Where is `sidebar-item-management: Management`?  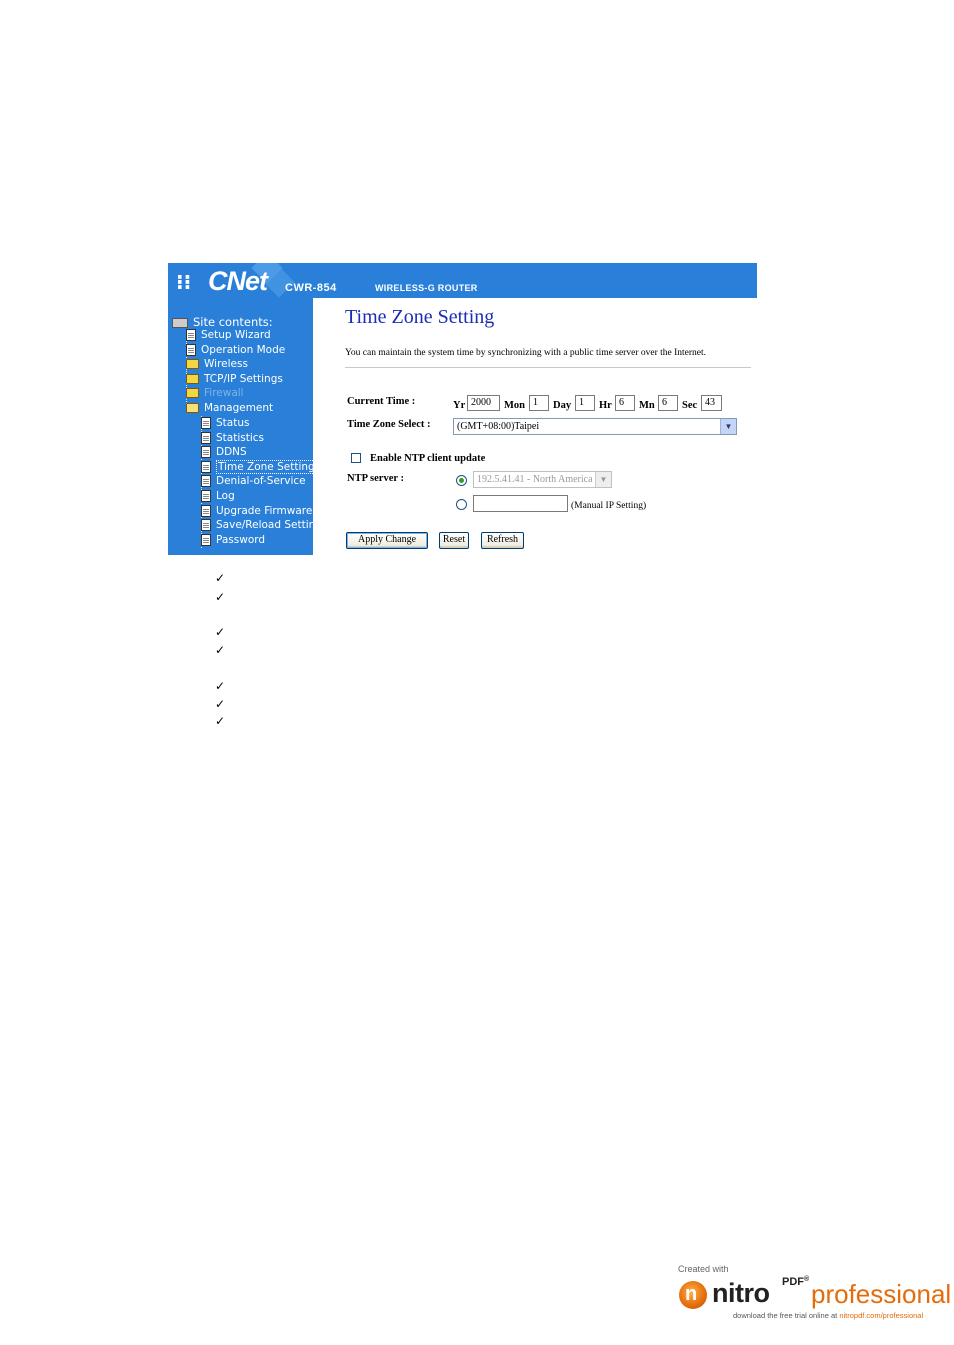
sidebar-item-management: Management is located at coordinates (229, 408).